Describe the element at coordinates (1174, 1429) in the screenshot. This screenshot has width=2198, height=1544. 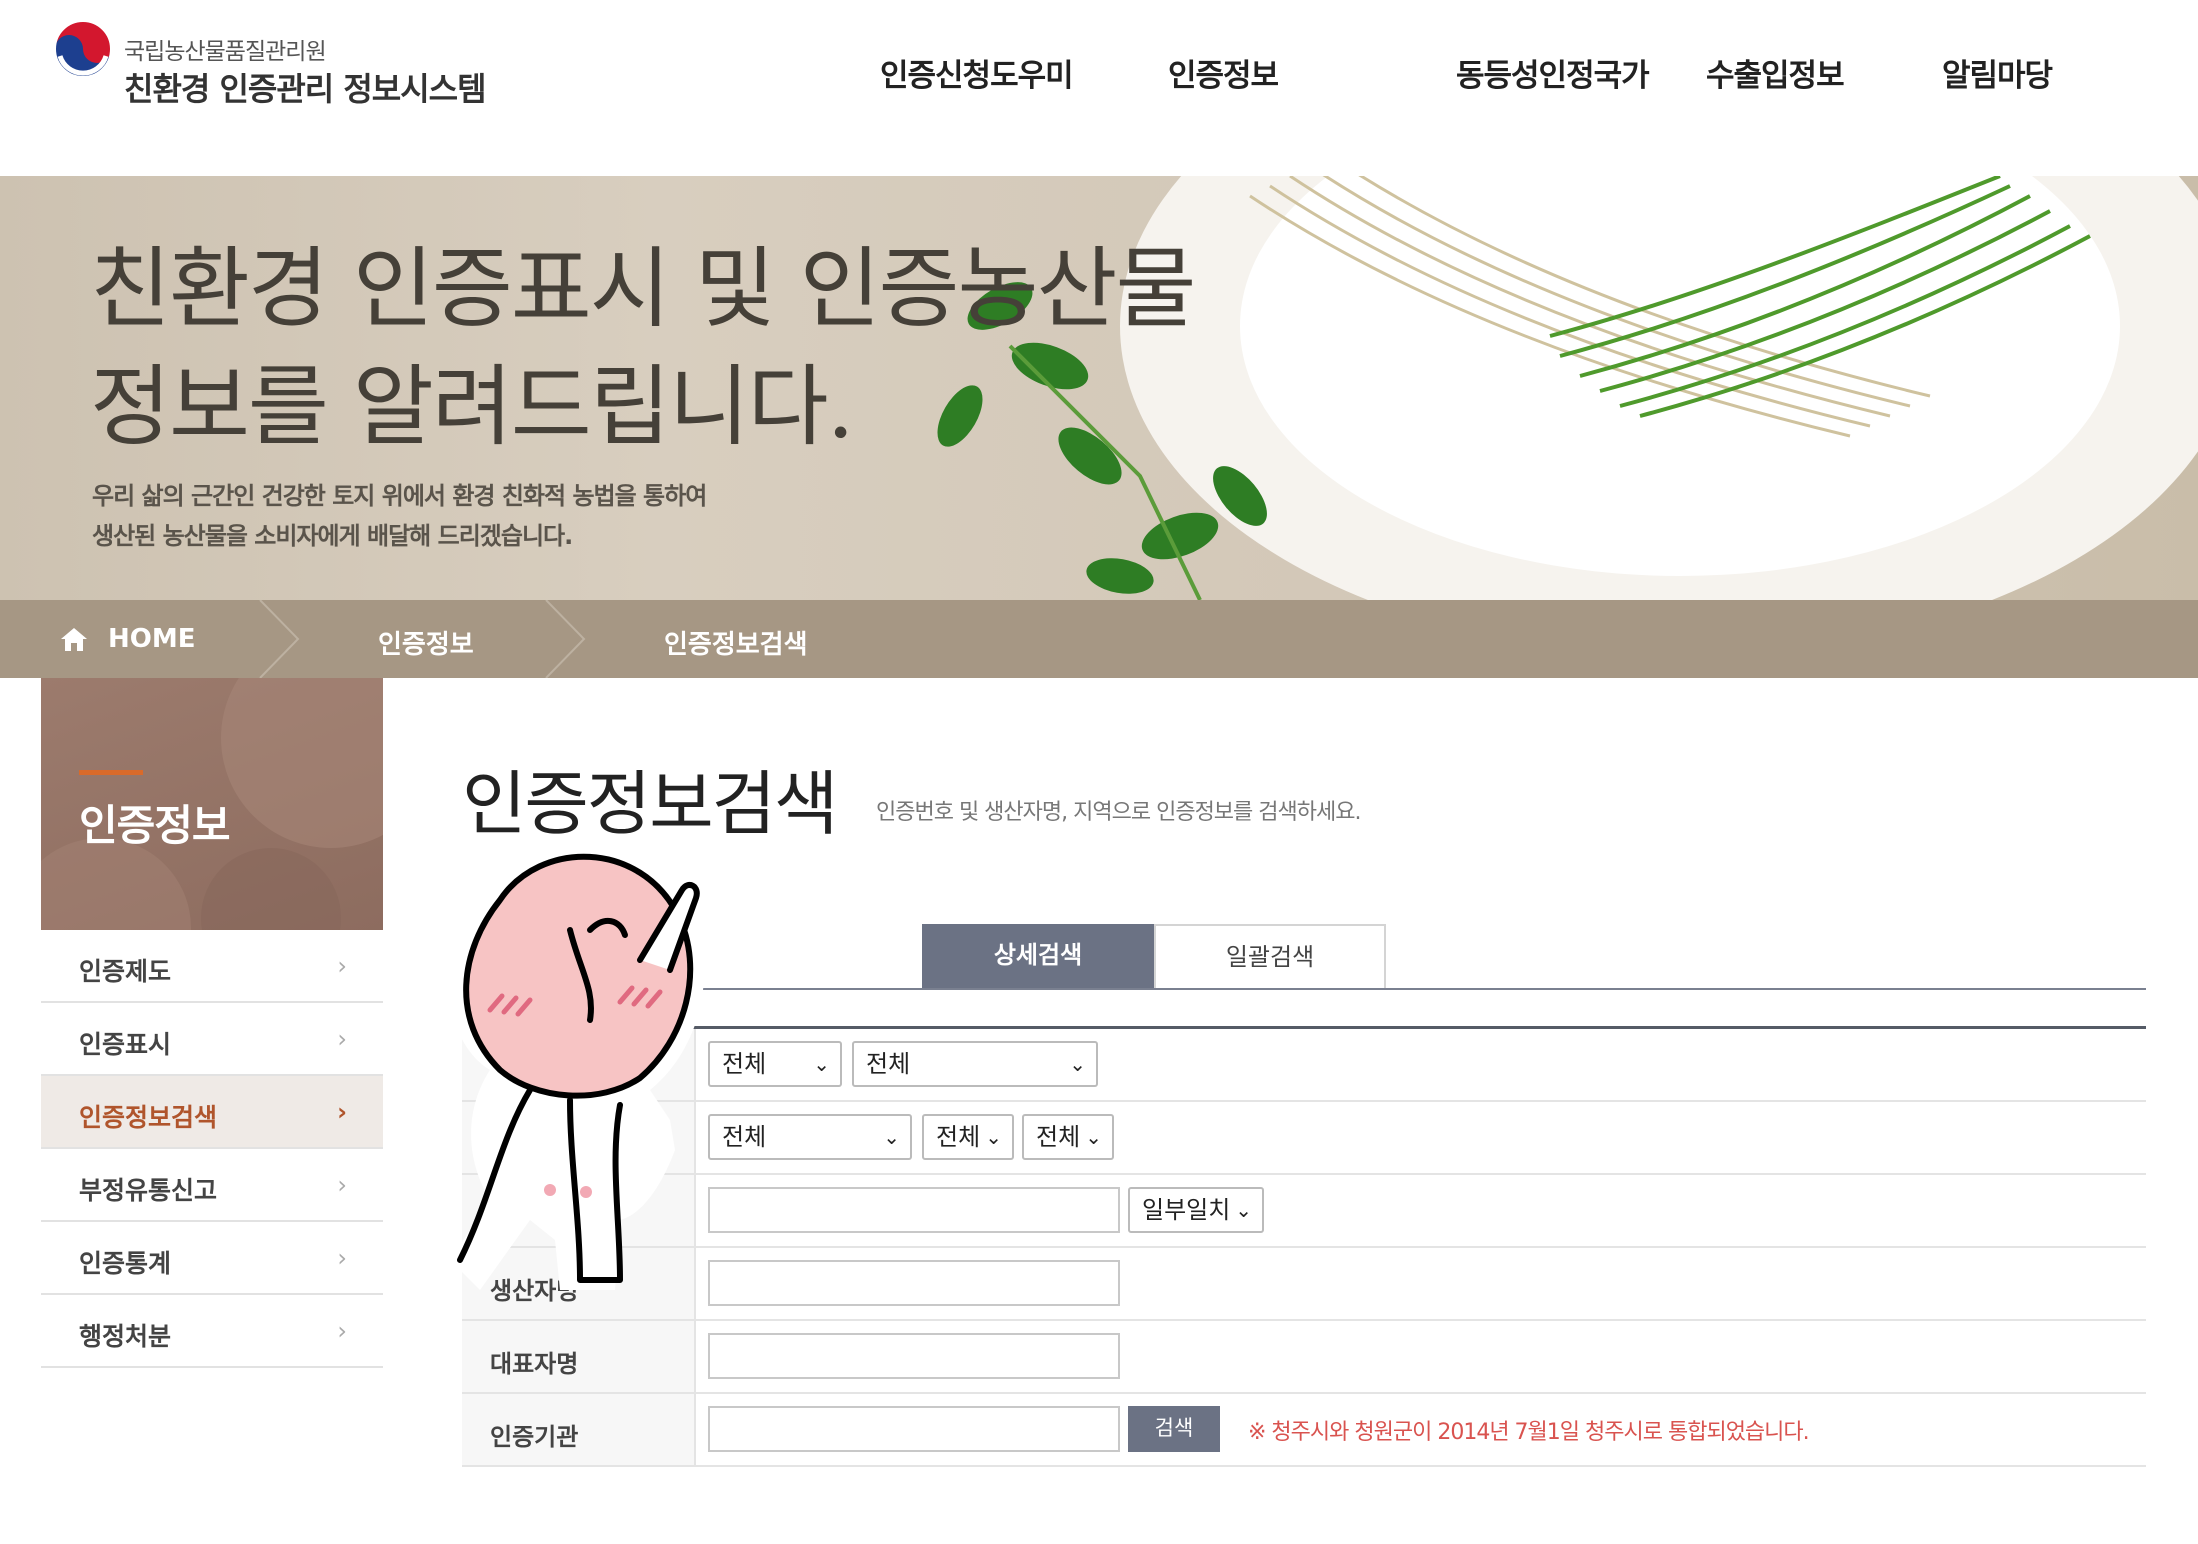
I see `search-button: 검색` at that location.